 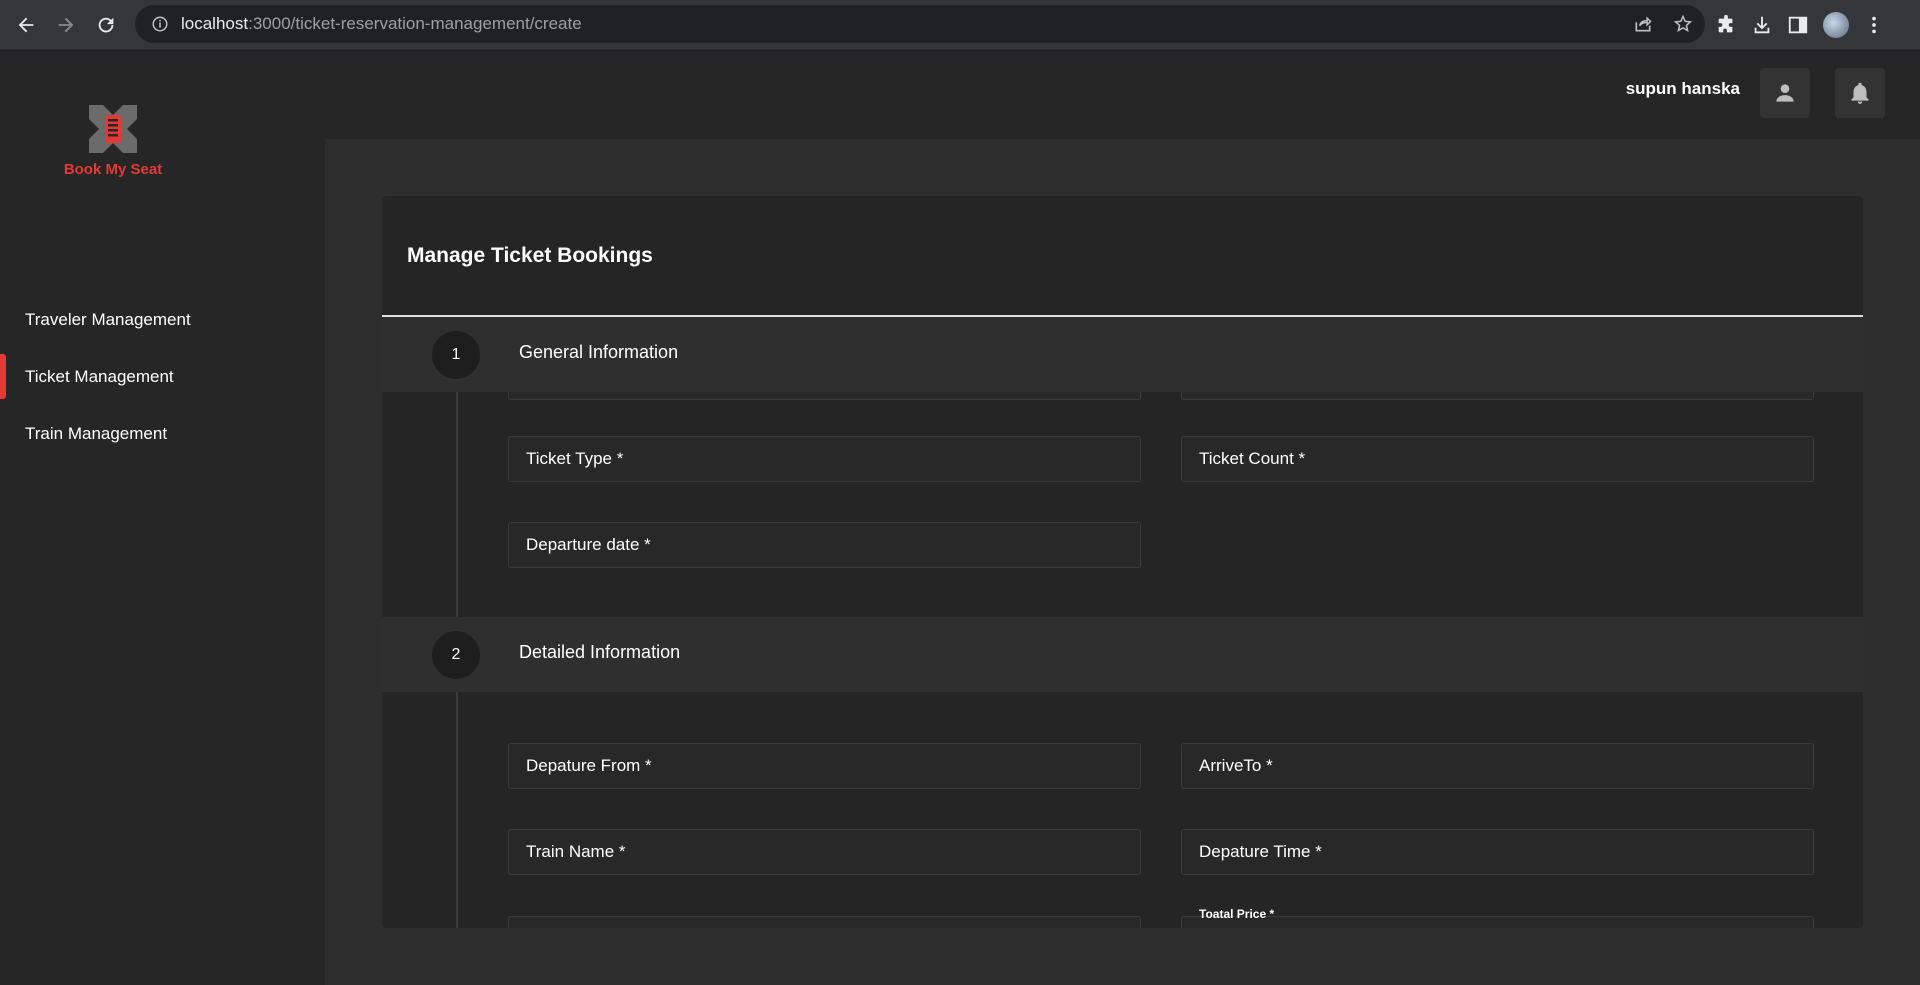 What do you see at coordinates (824, 766) in the screenshot?
I see `departure-from-field: Depature From *` at bounding box center [824, 766].